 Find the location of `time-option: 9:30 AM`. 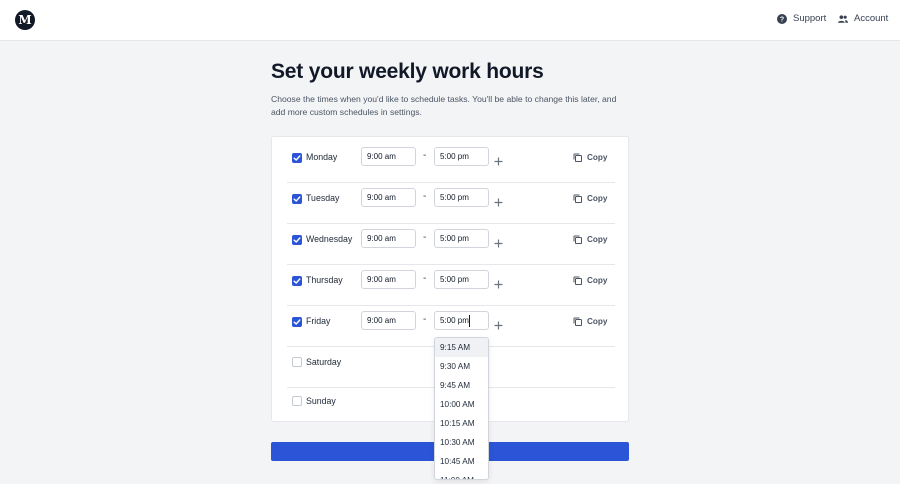

time-option: 9:30 AM is located at coordinates (461, 366).